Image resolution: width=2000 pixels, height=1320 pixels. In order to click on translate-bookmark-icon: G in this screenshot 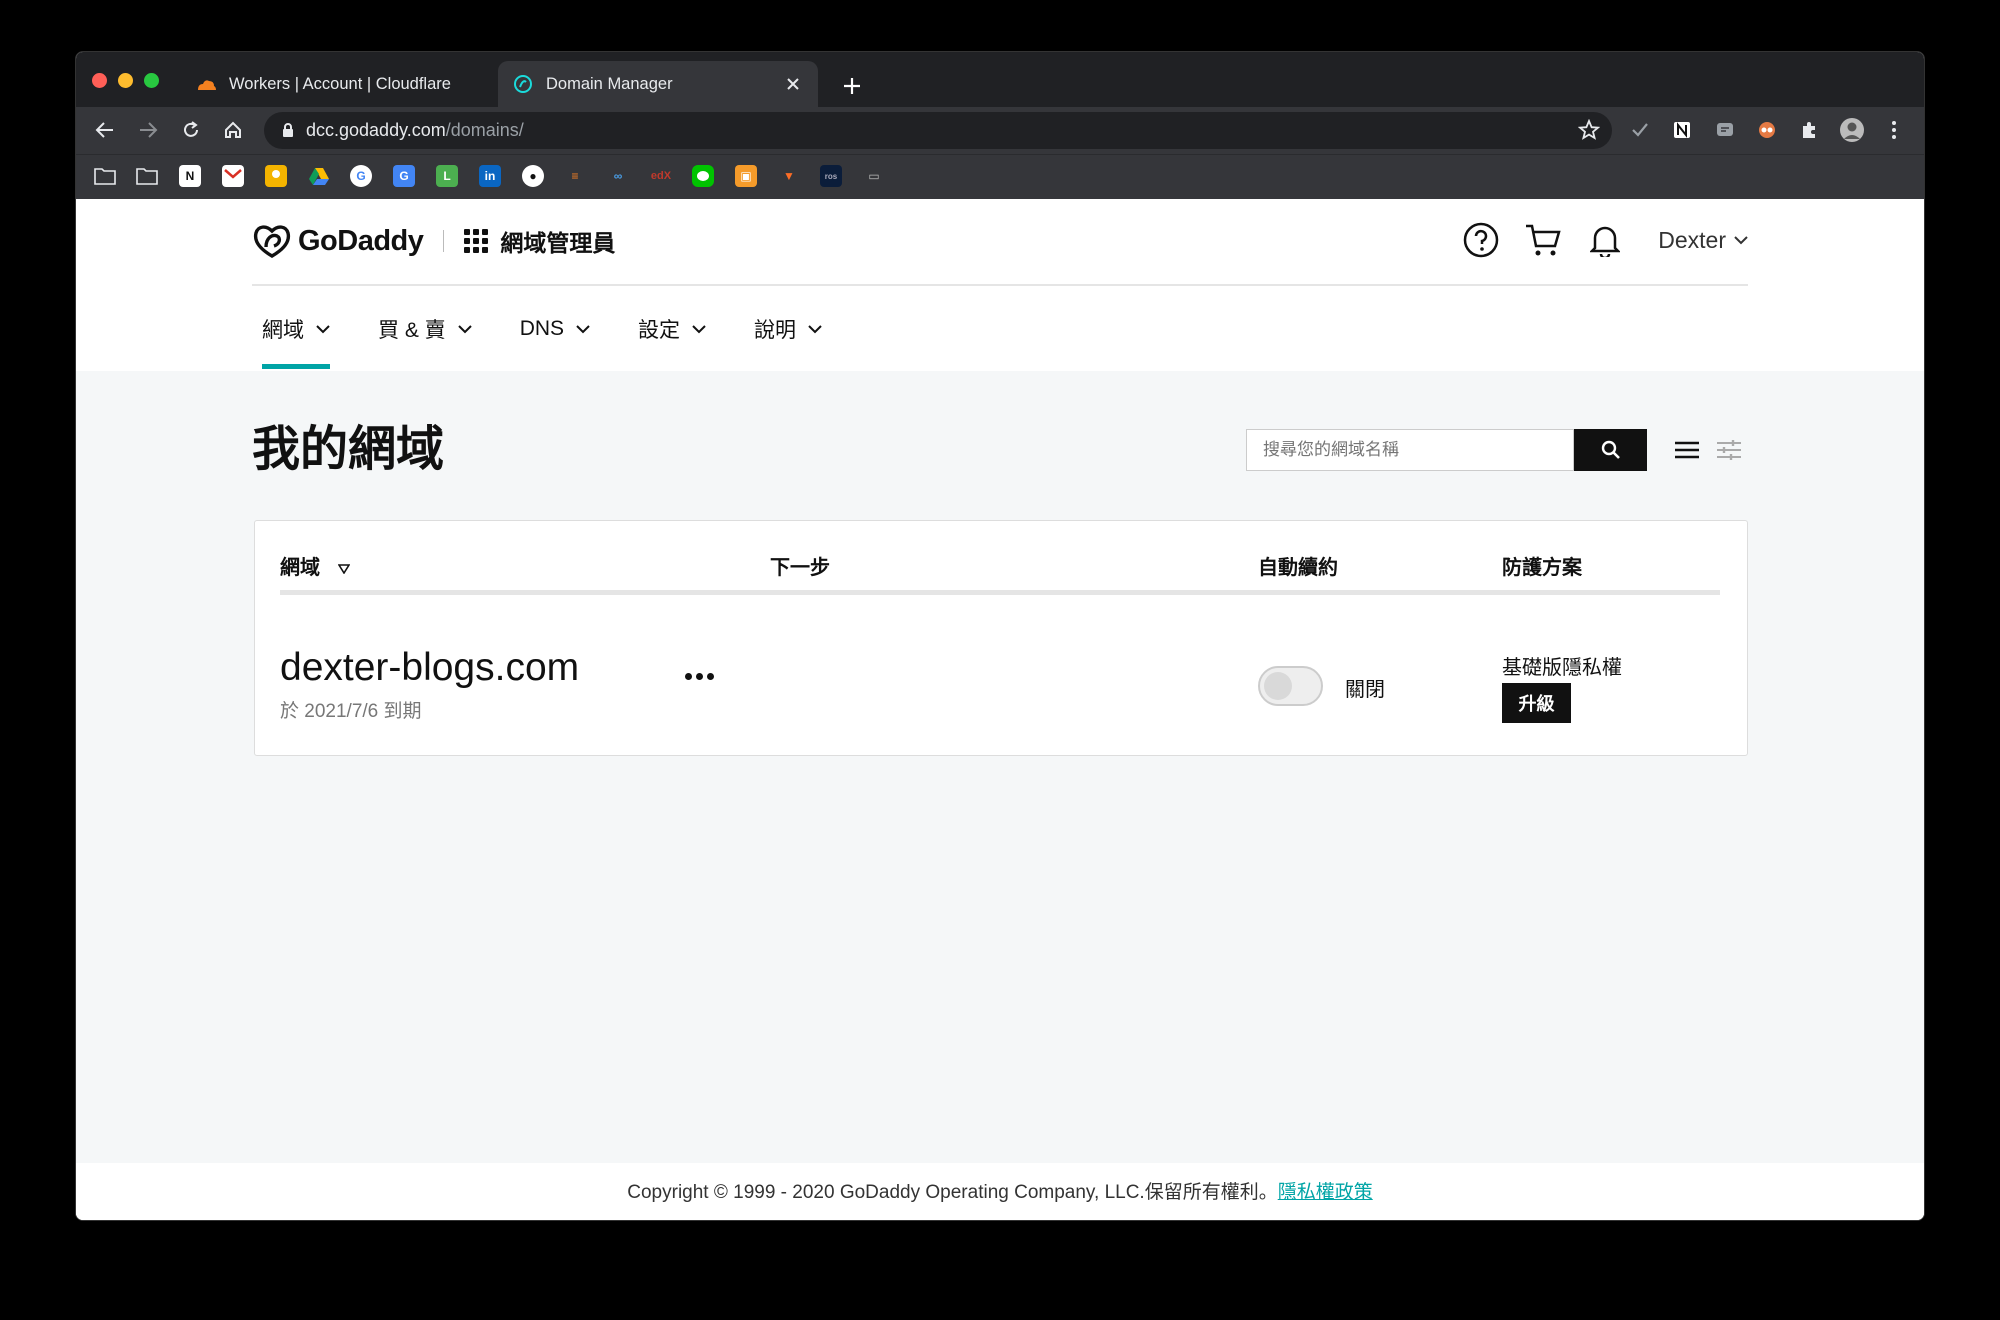, I will do `click(404, 176)`.